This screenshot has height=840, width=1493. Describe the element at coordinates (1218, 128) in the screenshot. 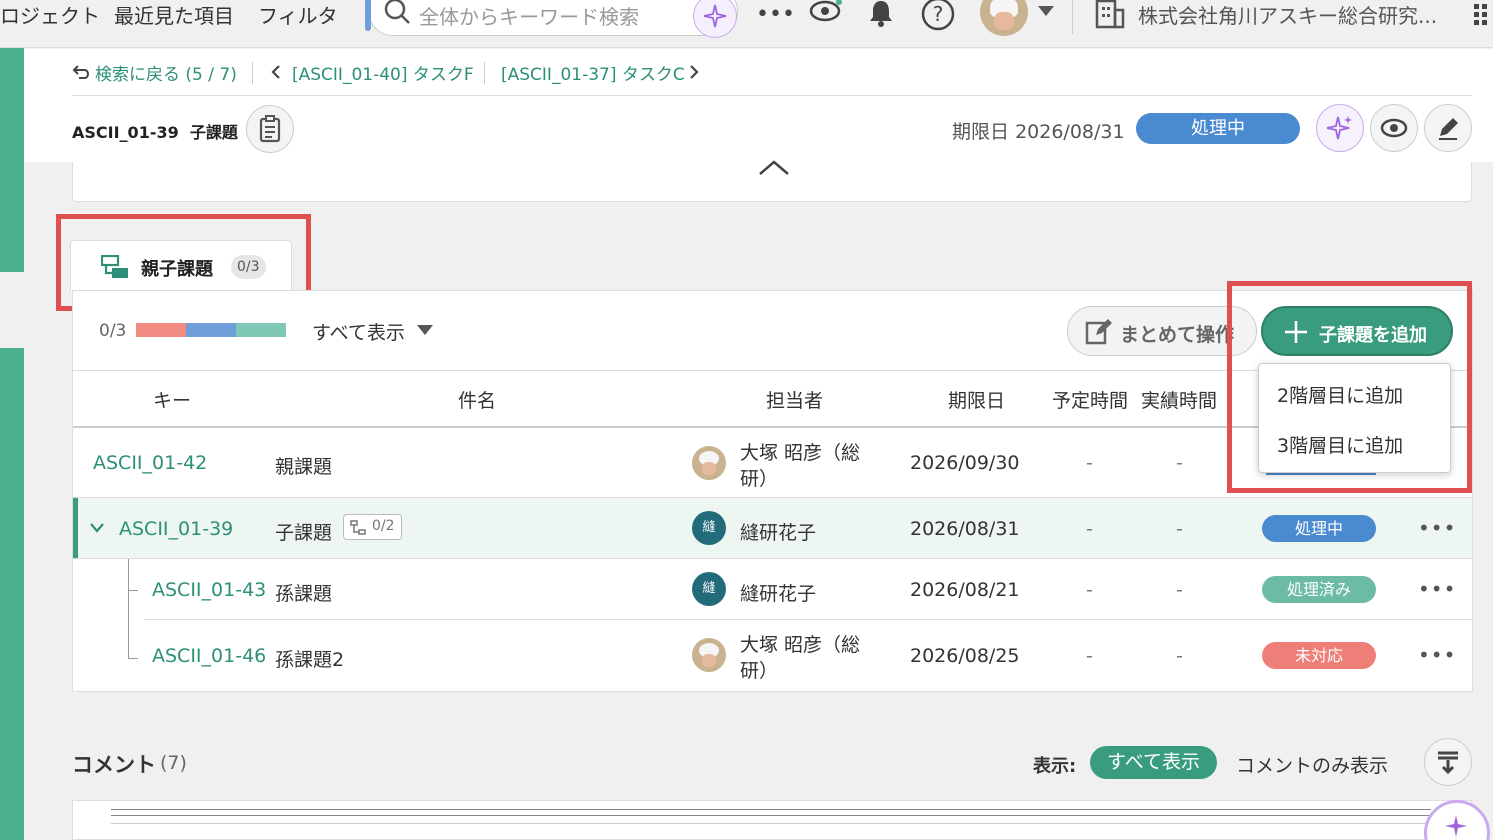

I see `issue-status-badge: 処理中` at that location.